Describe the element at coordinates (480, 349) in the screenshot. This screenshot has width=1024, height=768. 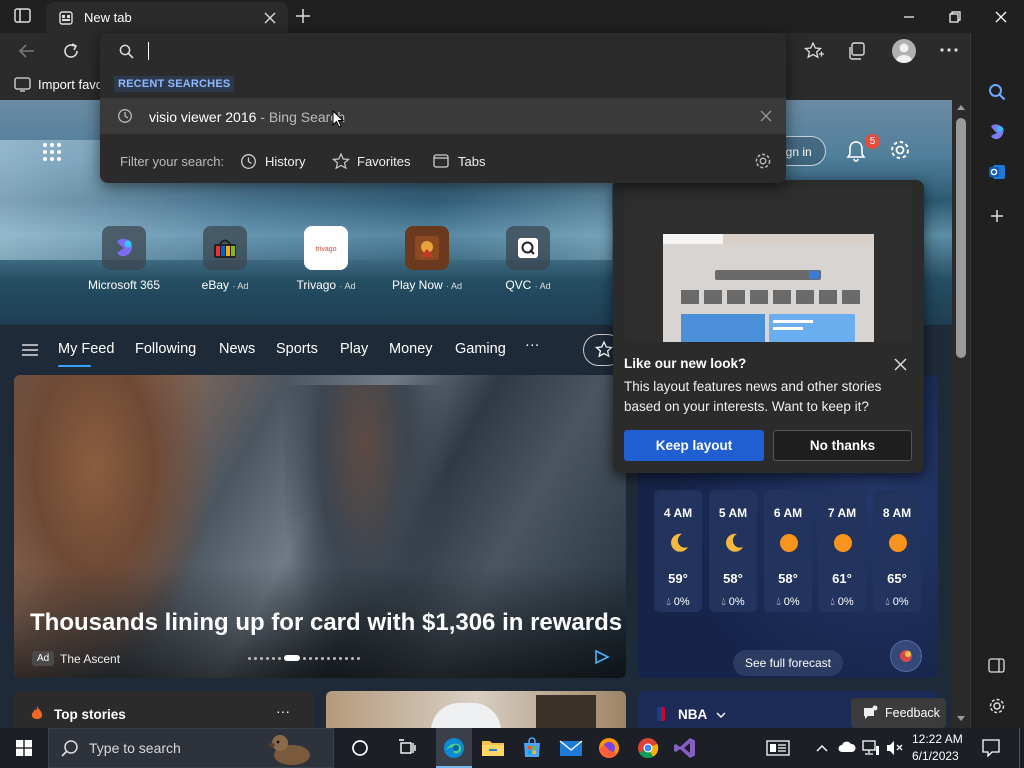
I see `nav-item-gaming: Gaming` at that location.